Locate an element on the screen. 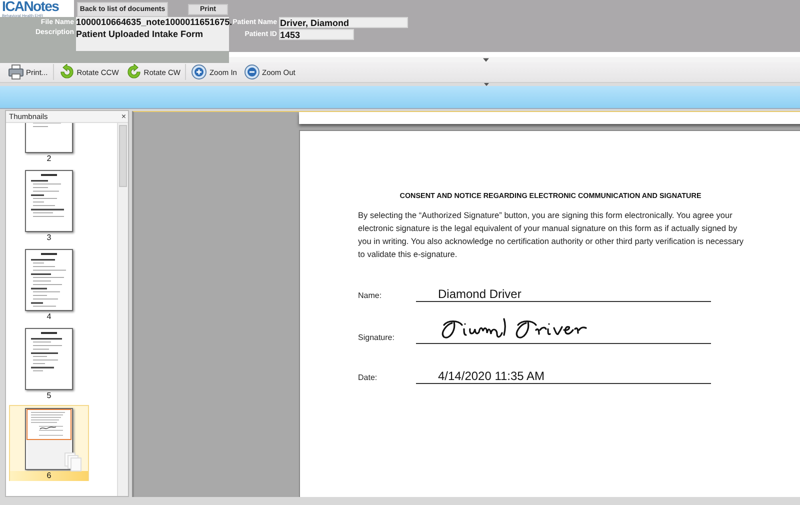 The height and width of the screenshot is (505, 800). zoom-in-icon is located at coordinates (199, 72).